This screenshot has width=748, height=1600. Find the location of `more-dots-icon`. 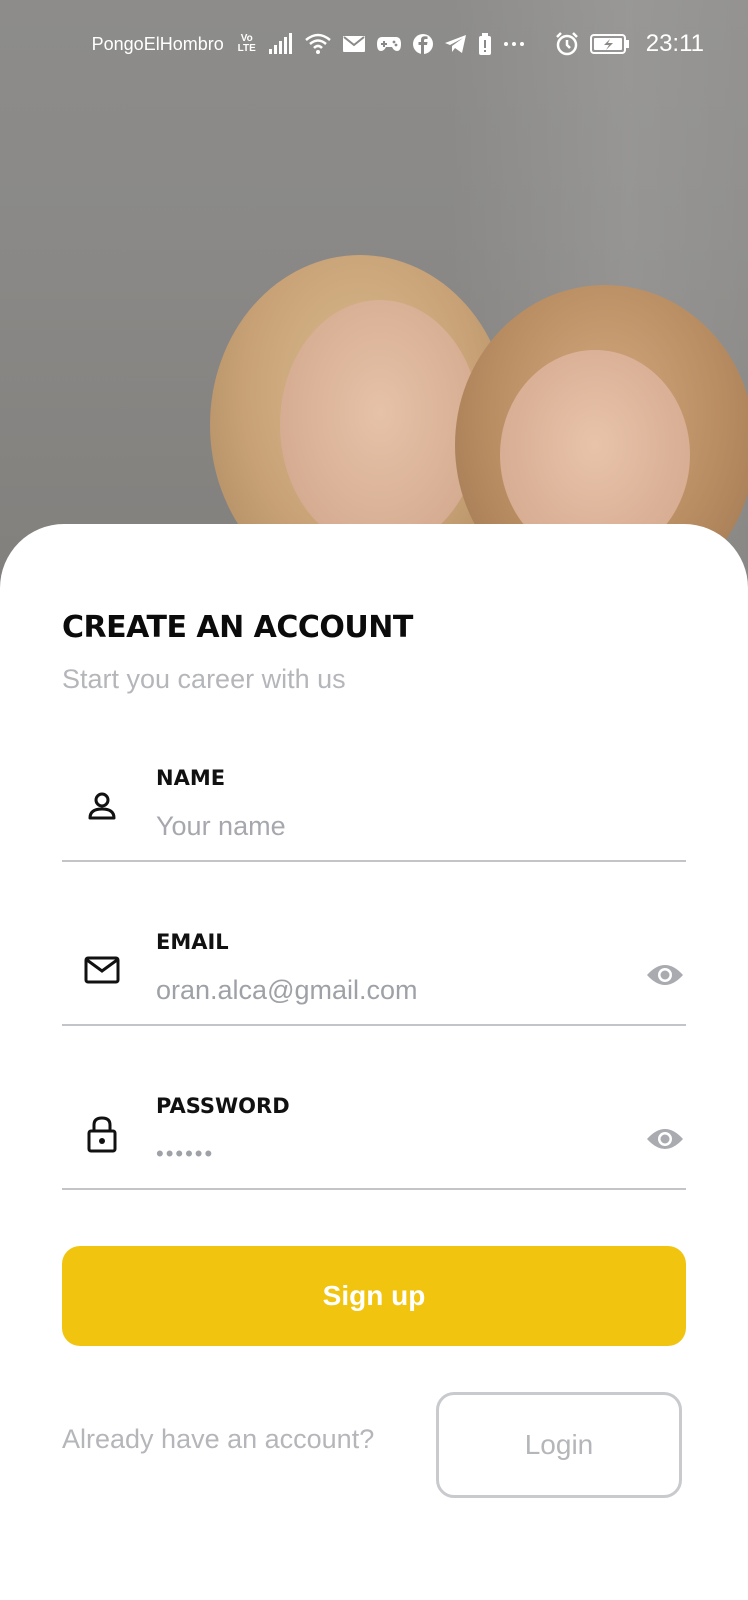

more-dots-icon is located at coordinates (514, 44).